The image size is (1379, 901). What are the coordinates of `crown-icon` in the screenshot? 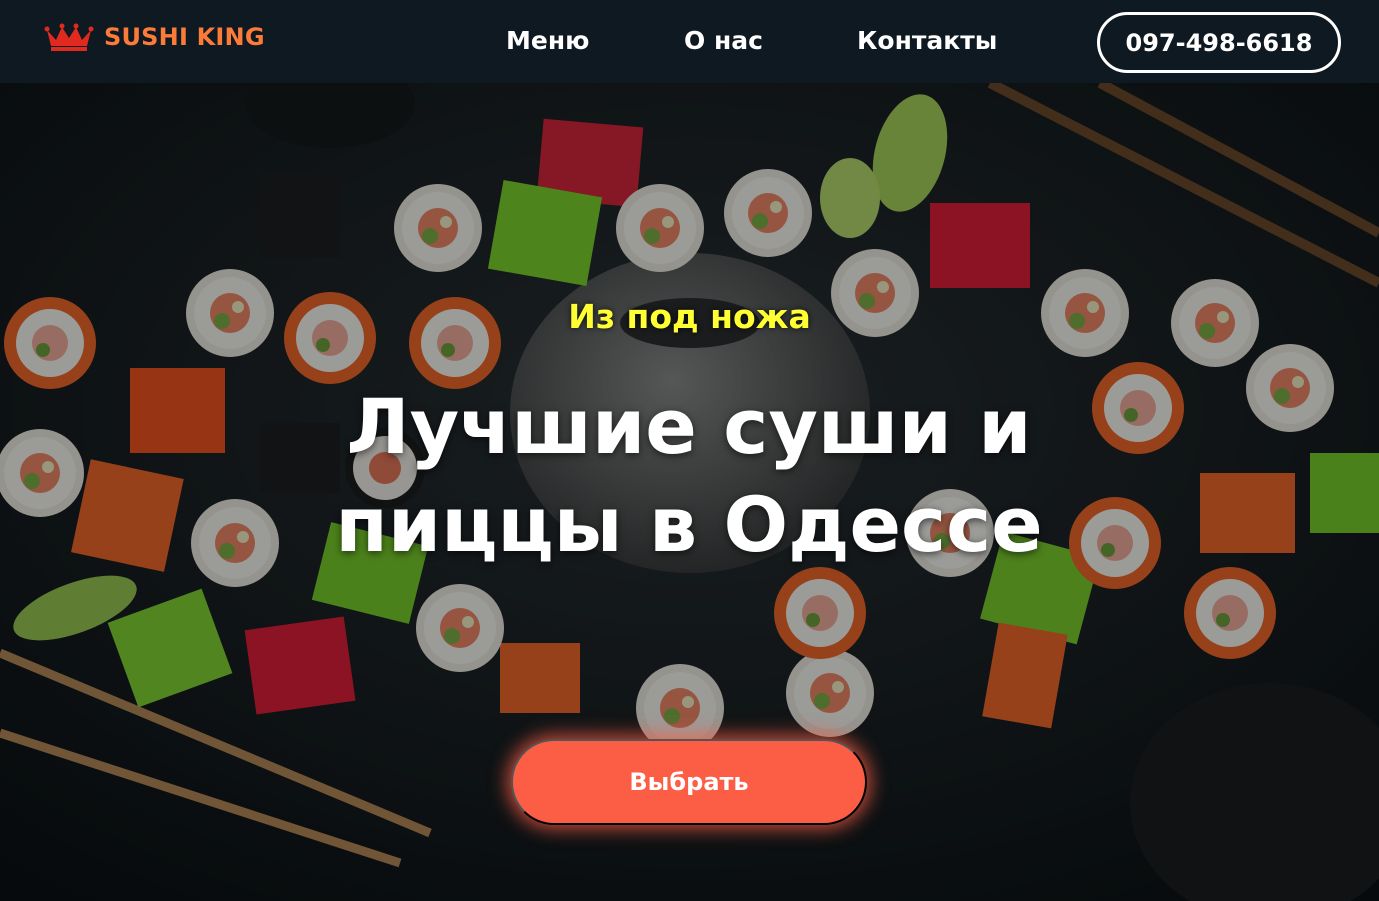 It's located at (69, 37).